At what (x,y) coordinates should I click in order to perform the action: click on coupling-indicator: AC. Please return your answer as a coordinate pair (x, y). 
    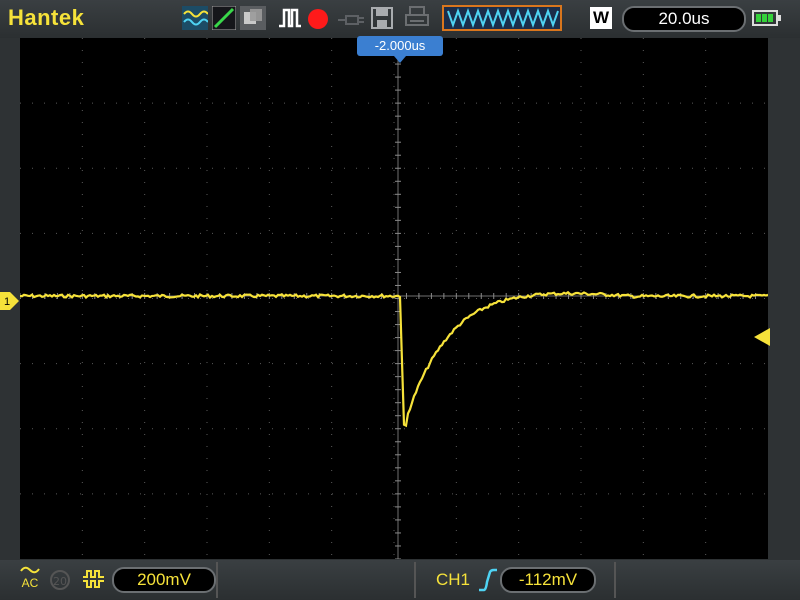
    Looking at the image, I should click on (30, 577).